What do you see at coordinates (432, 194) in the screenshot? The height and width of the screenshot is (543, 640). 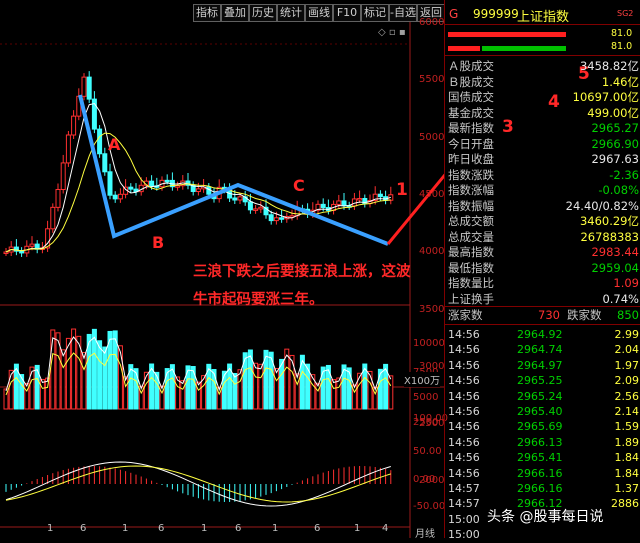 I see `price-axis-tick: 4500` at bounding box center [432, 194].